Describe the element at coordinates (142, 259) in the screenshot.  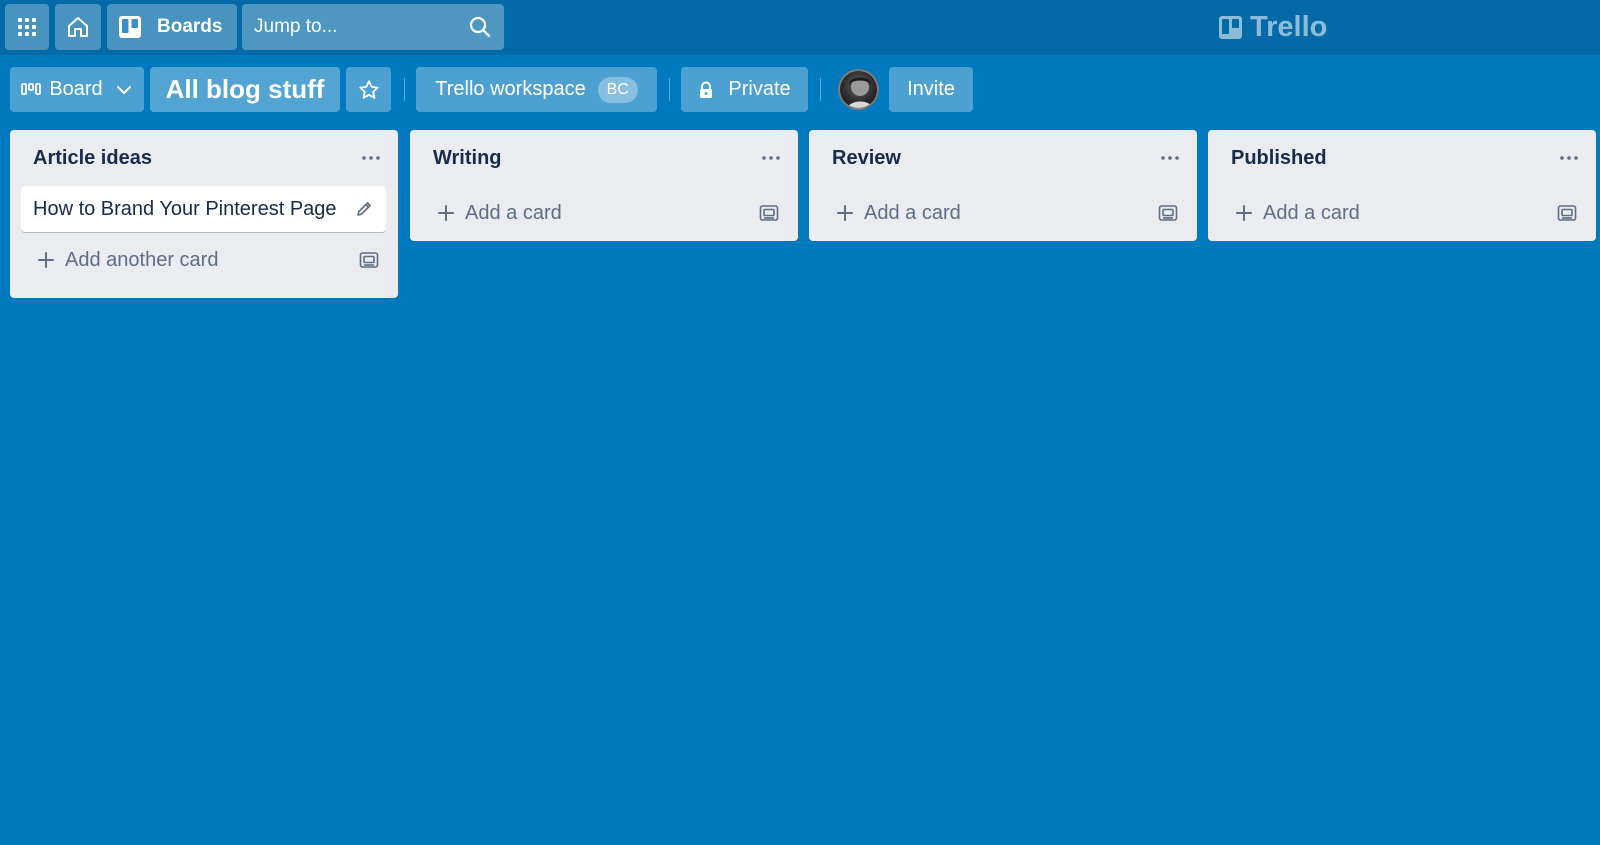
I see `add-card-label: Add another card` at that location.